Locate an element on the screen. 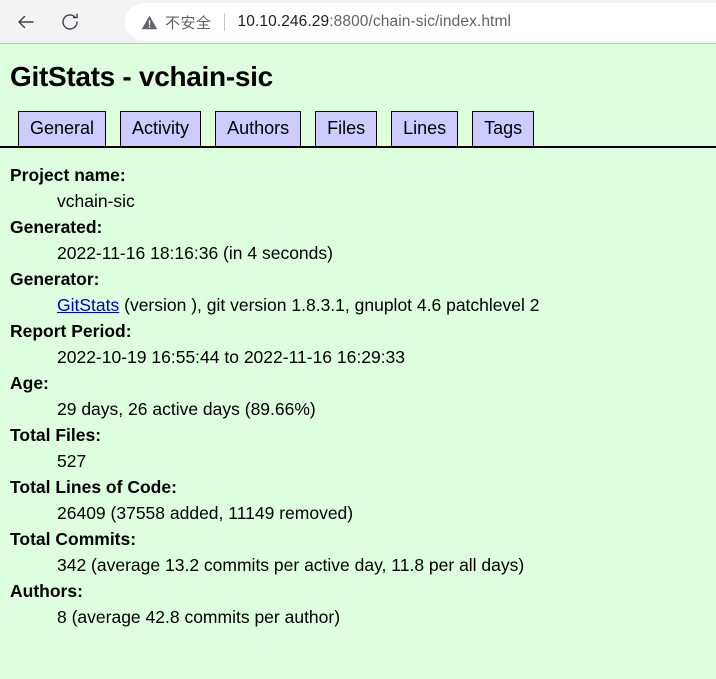 This screenshot has width=716, height=679. stat-value-total-files: 527 is located at coordinates (72, 461).